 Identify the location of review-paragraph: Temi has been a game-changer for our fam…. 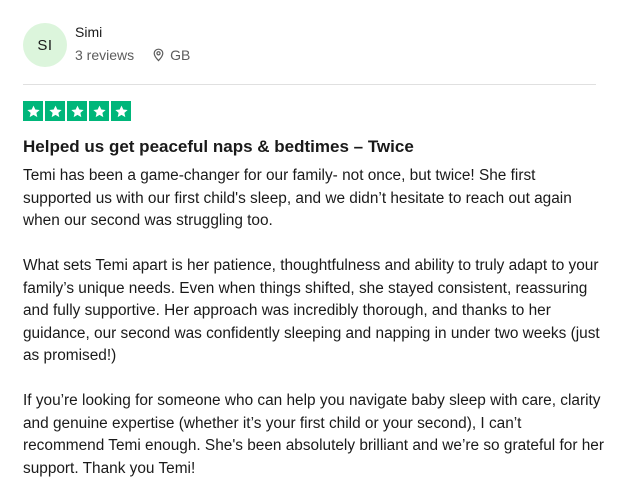
(297, 198).